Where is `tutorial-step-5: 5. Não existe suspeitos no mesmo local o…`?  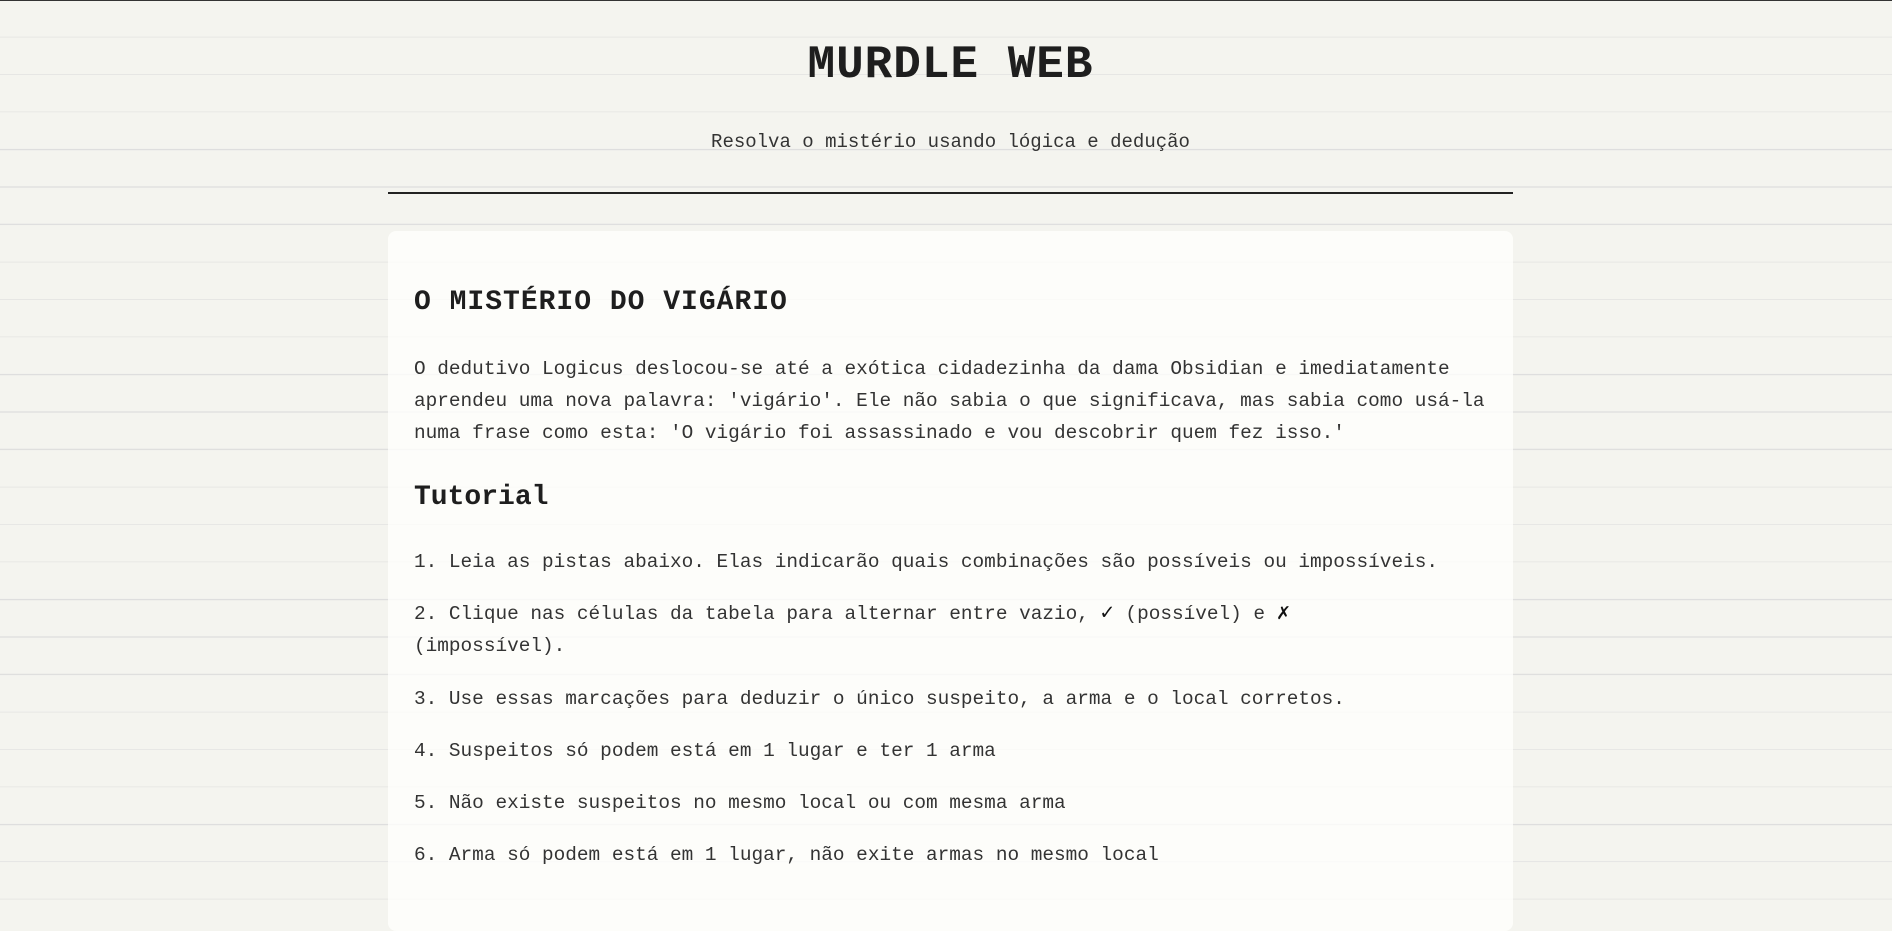
tutorial-step-5: 5. Não existe suspeitos no mesmo local o… is located at coordinates (740, 803).